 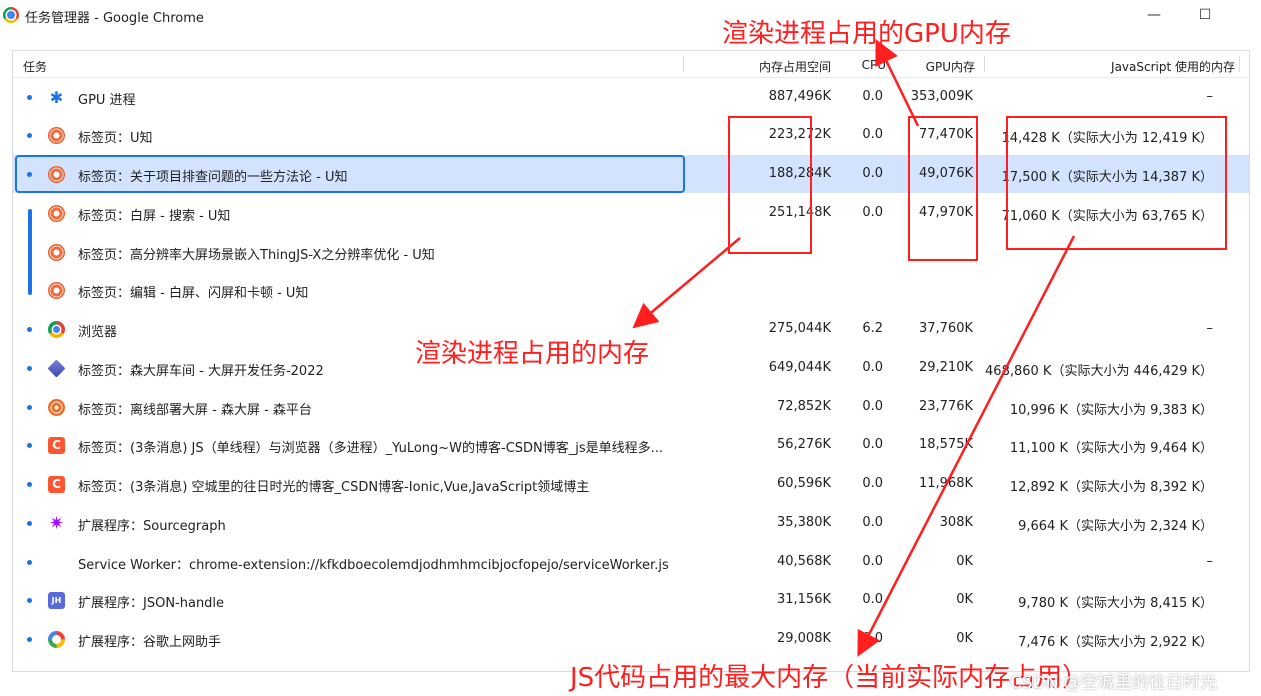 I want to click on arrow-to-gpu-label, so click(x=897, y=83).